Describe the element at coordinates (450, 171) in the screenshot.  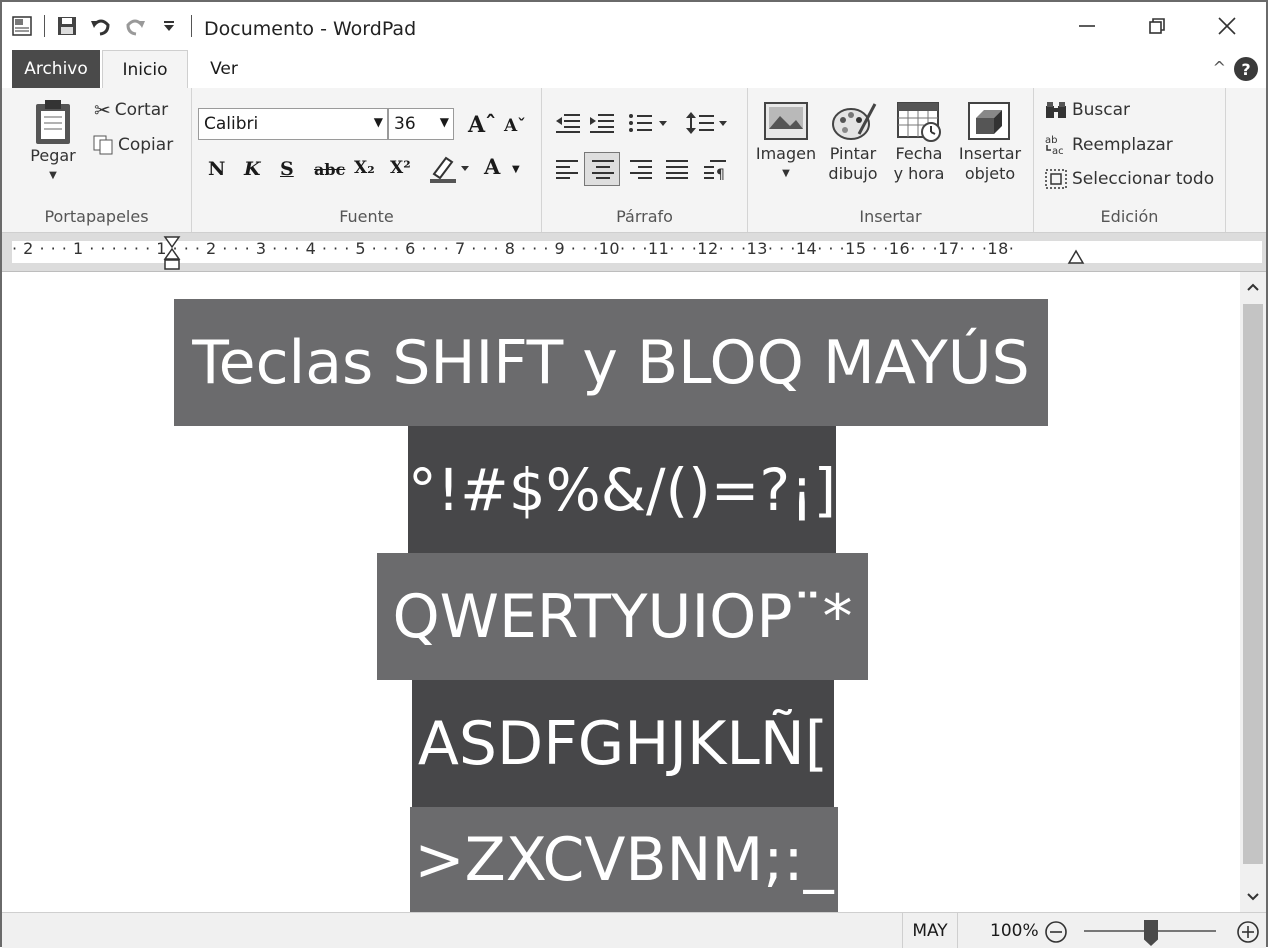
I see `highlight-color-button` at that location.